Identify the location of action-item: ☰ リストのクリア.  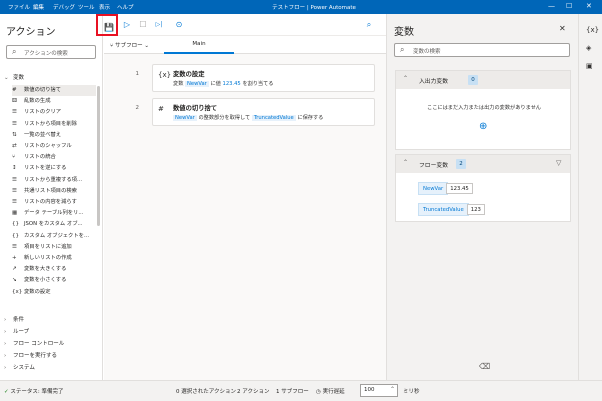
(54, 112).